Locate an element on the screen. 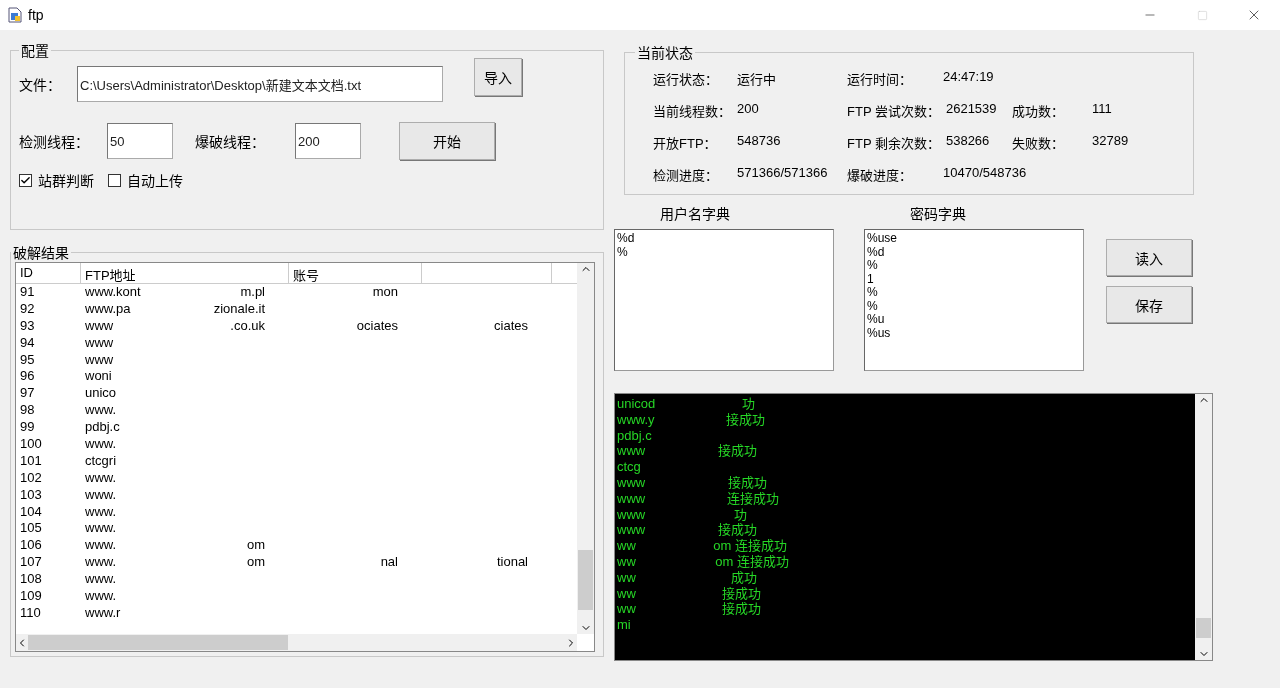 The width and height of the screenshot is (1280, 688). status-value: 538266 is located at coordinates (967, 141).